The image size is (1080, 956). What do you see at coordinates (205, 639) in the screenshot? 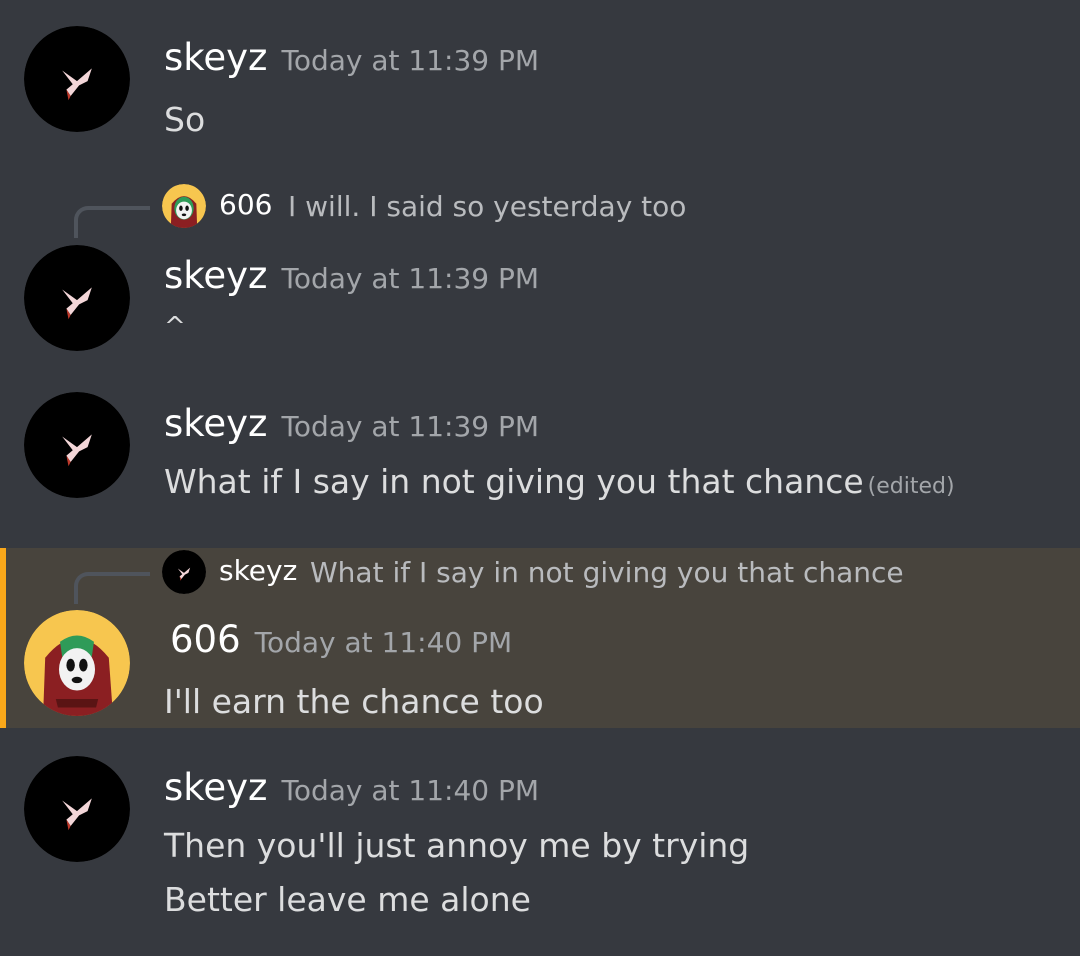
I see `message-username: 606` at bounding box center [205, 639].